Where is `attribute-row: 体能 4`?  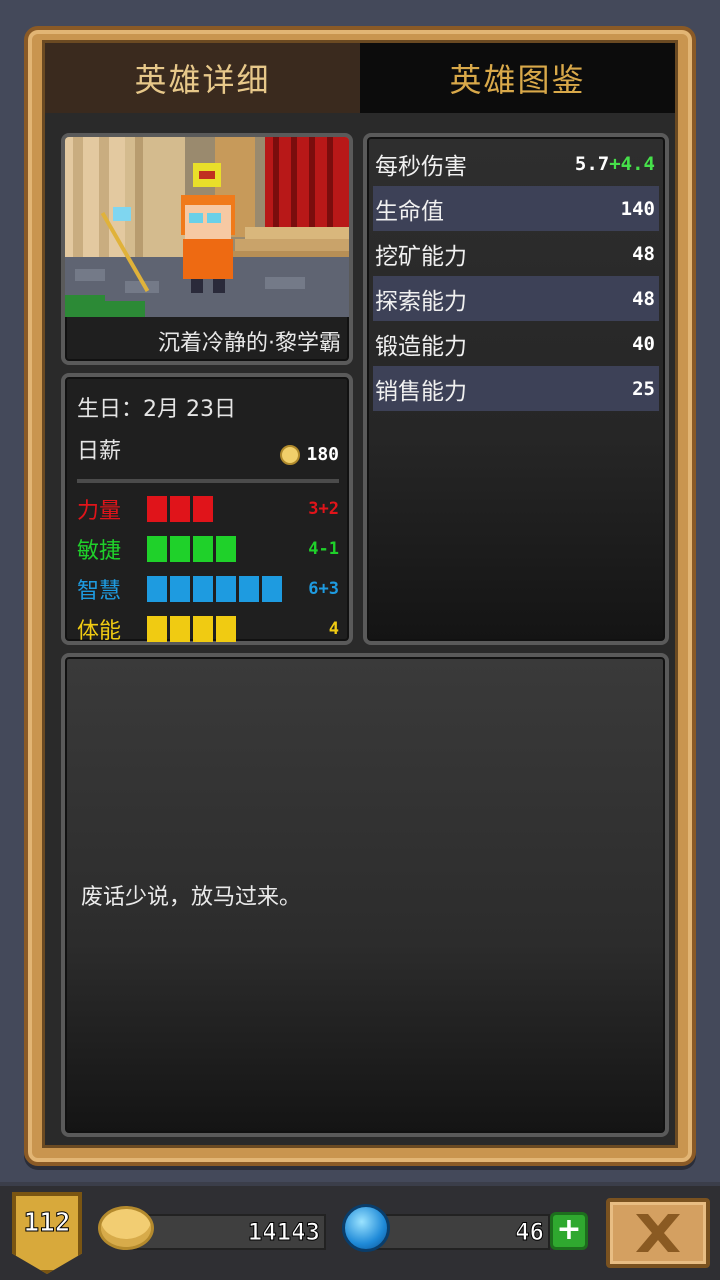 attribute-row: 体能 4 is located at coordinates (208, 629).